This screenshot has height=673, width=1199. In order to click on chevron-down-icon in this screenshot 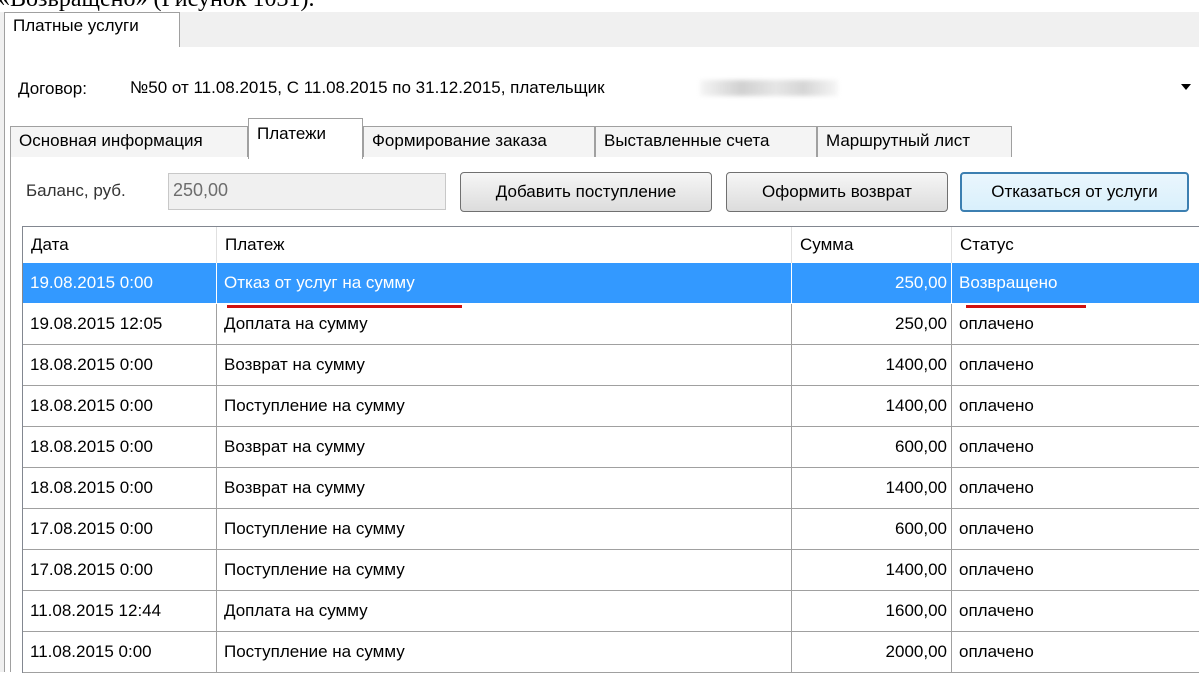, I will do `click(1186, 87)`.